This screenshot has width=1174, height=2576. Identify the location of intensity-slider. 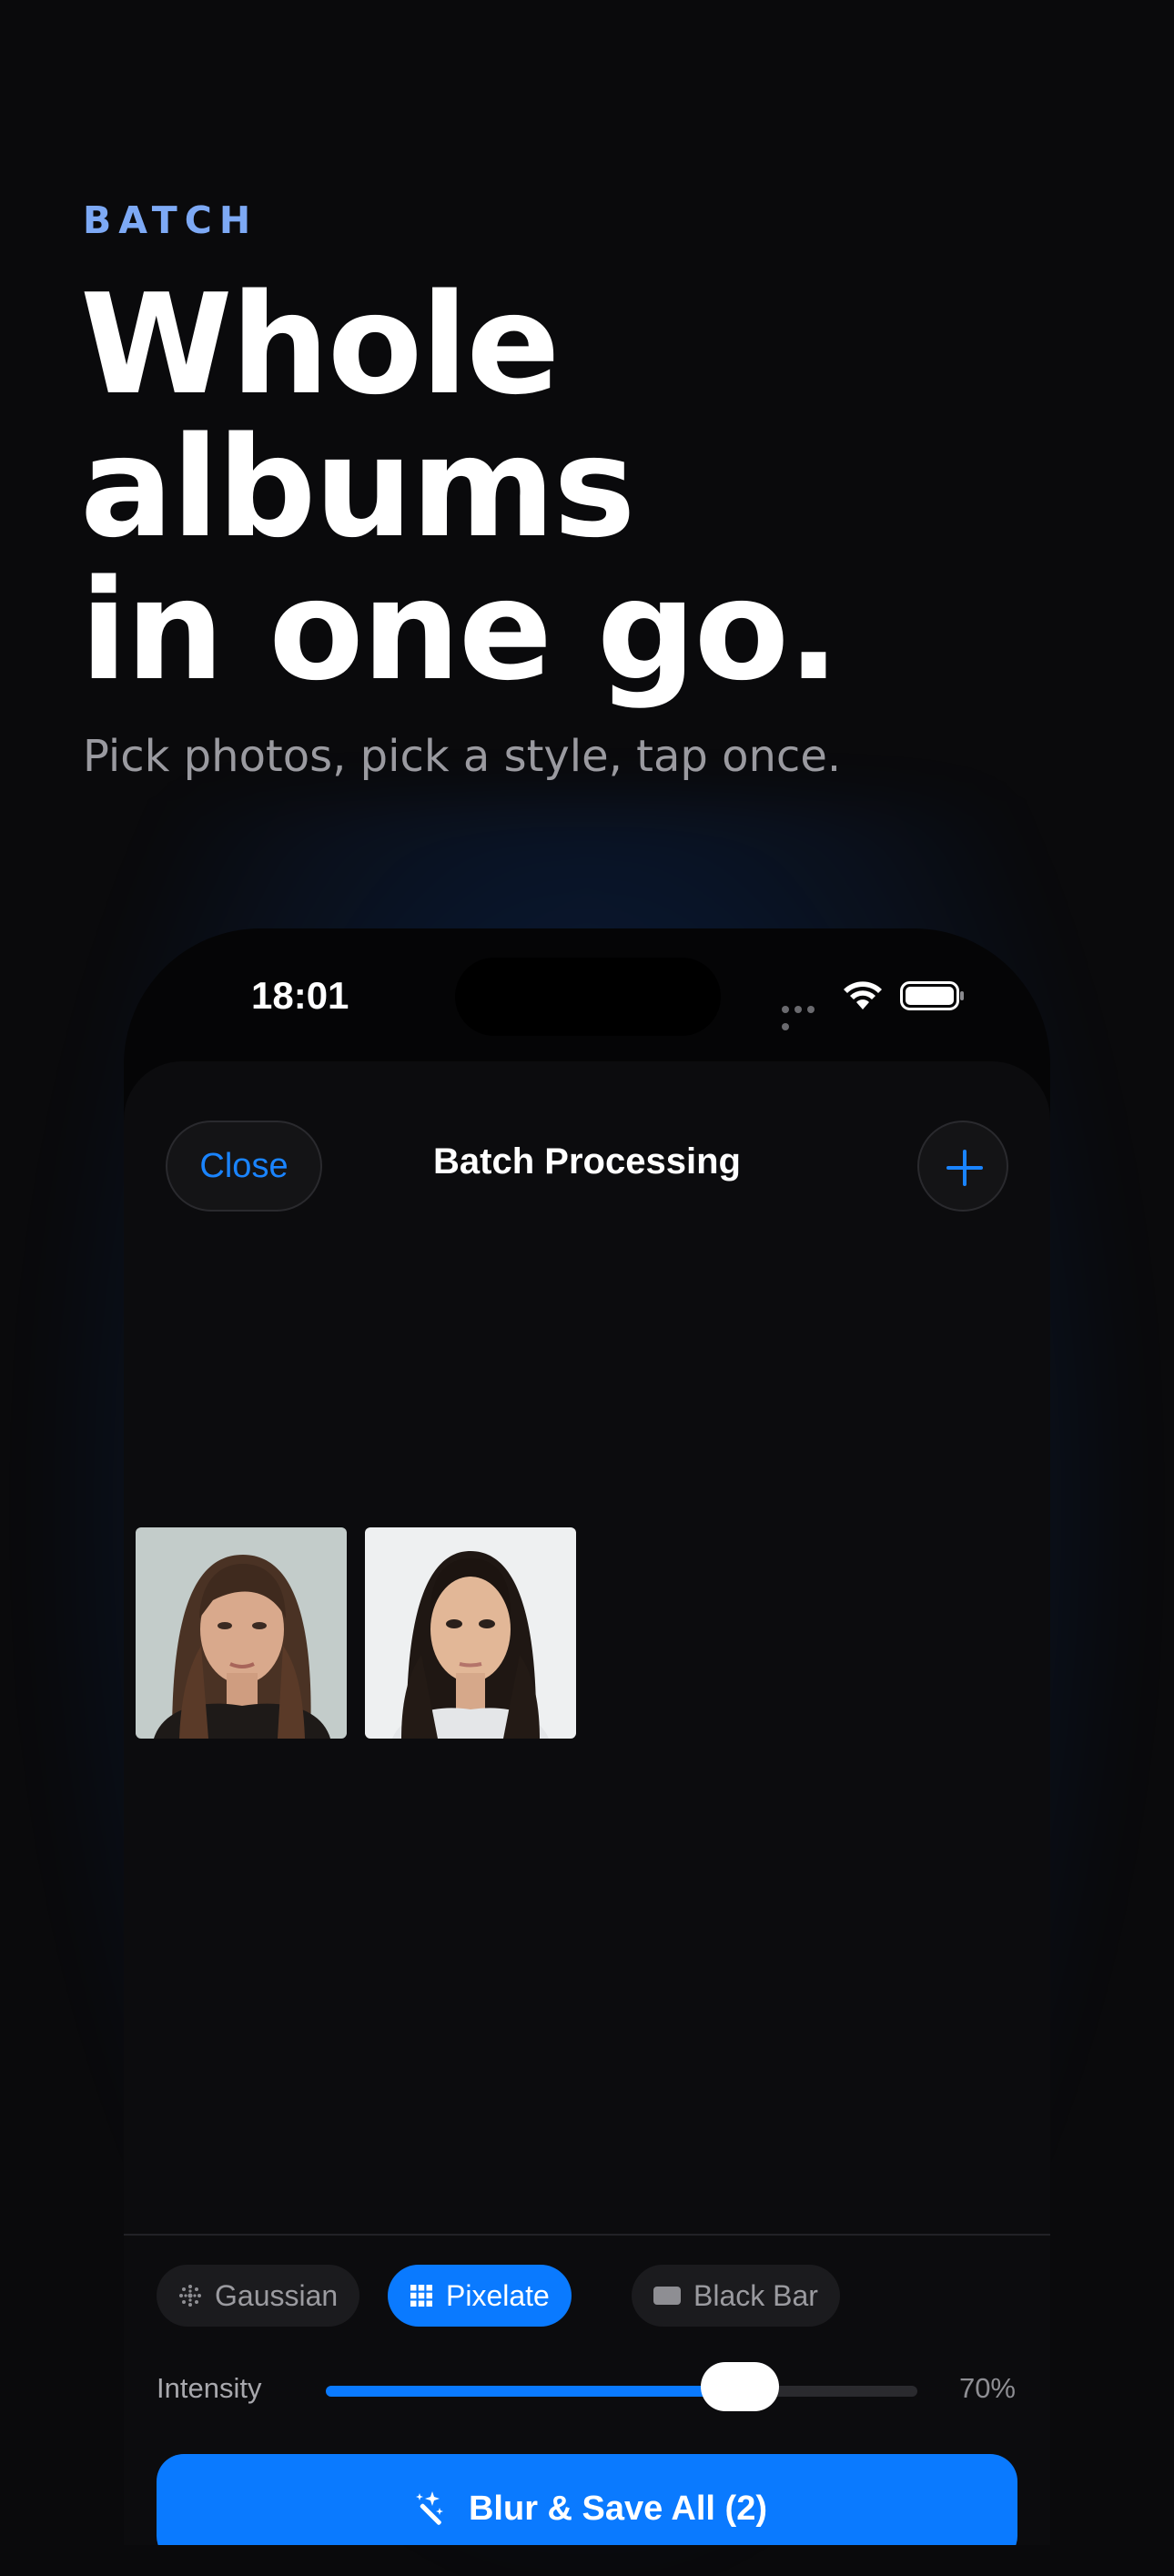
(621, 2386).